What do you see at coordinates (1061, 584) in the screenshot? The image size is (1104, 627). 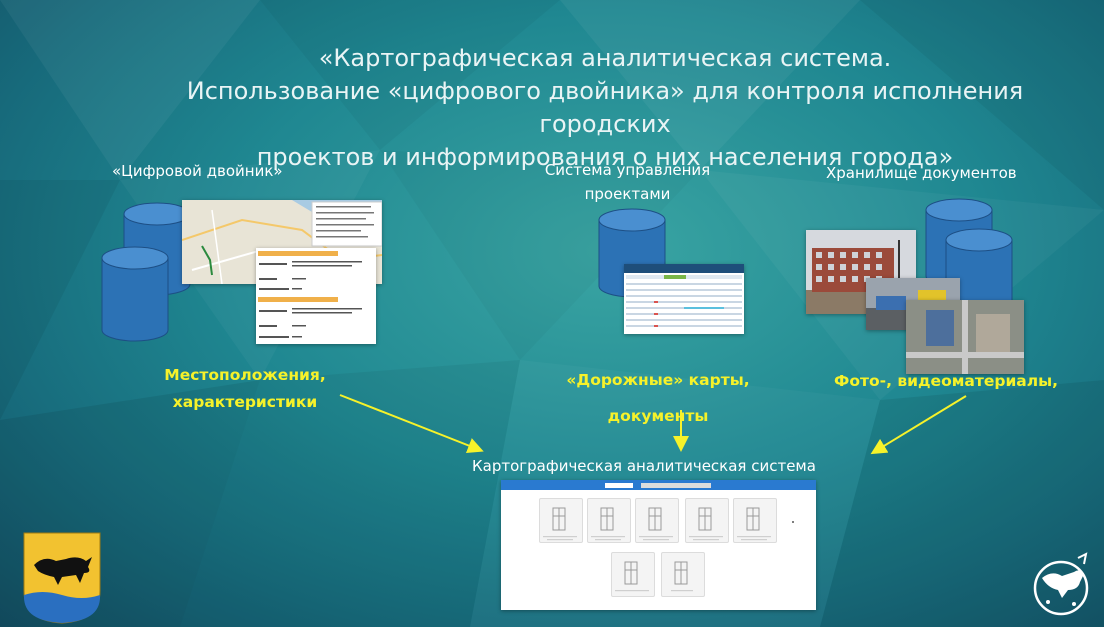 I see `fox-emblem-icon` at bounding box center [1061, 584].